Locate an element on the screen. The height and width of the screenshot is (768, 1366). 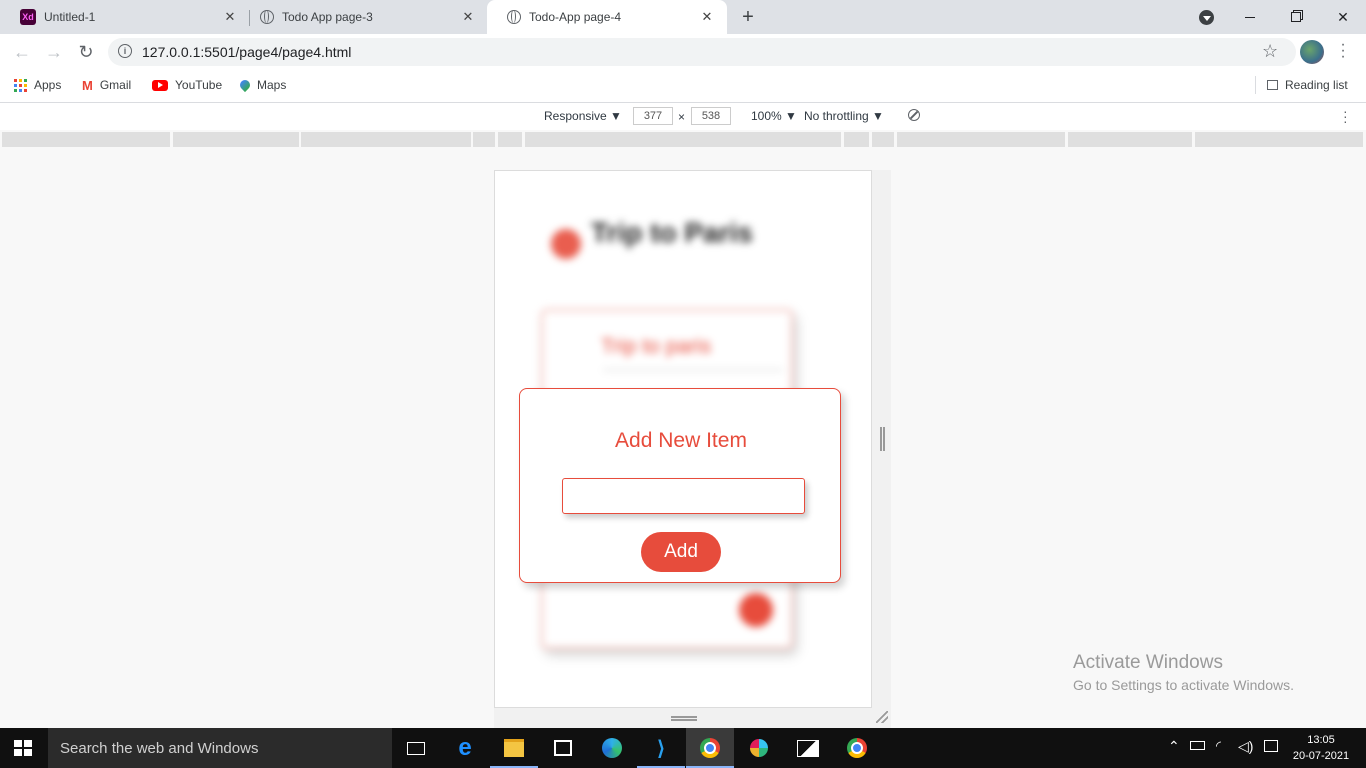
edge-legacy-icon: e is located at coordinates (465, 748).